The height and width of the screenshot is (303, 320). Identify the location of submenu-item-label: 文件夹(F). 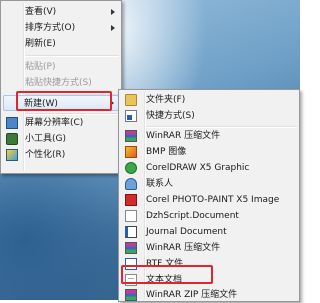
(166, 100).